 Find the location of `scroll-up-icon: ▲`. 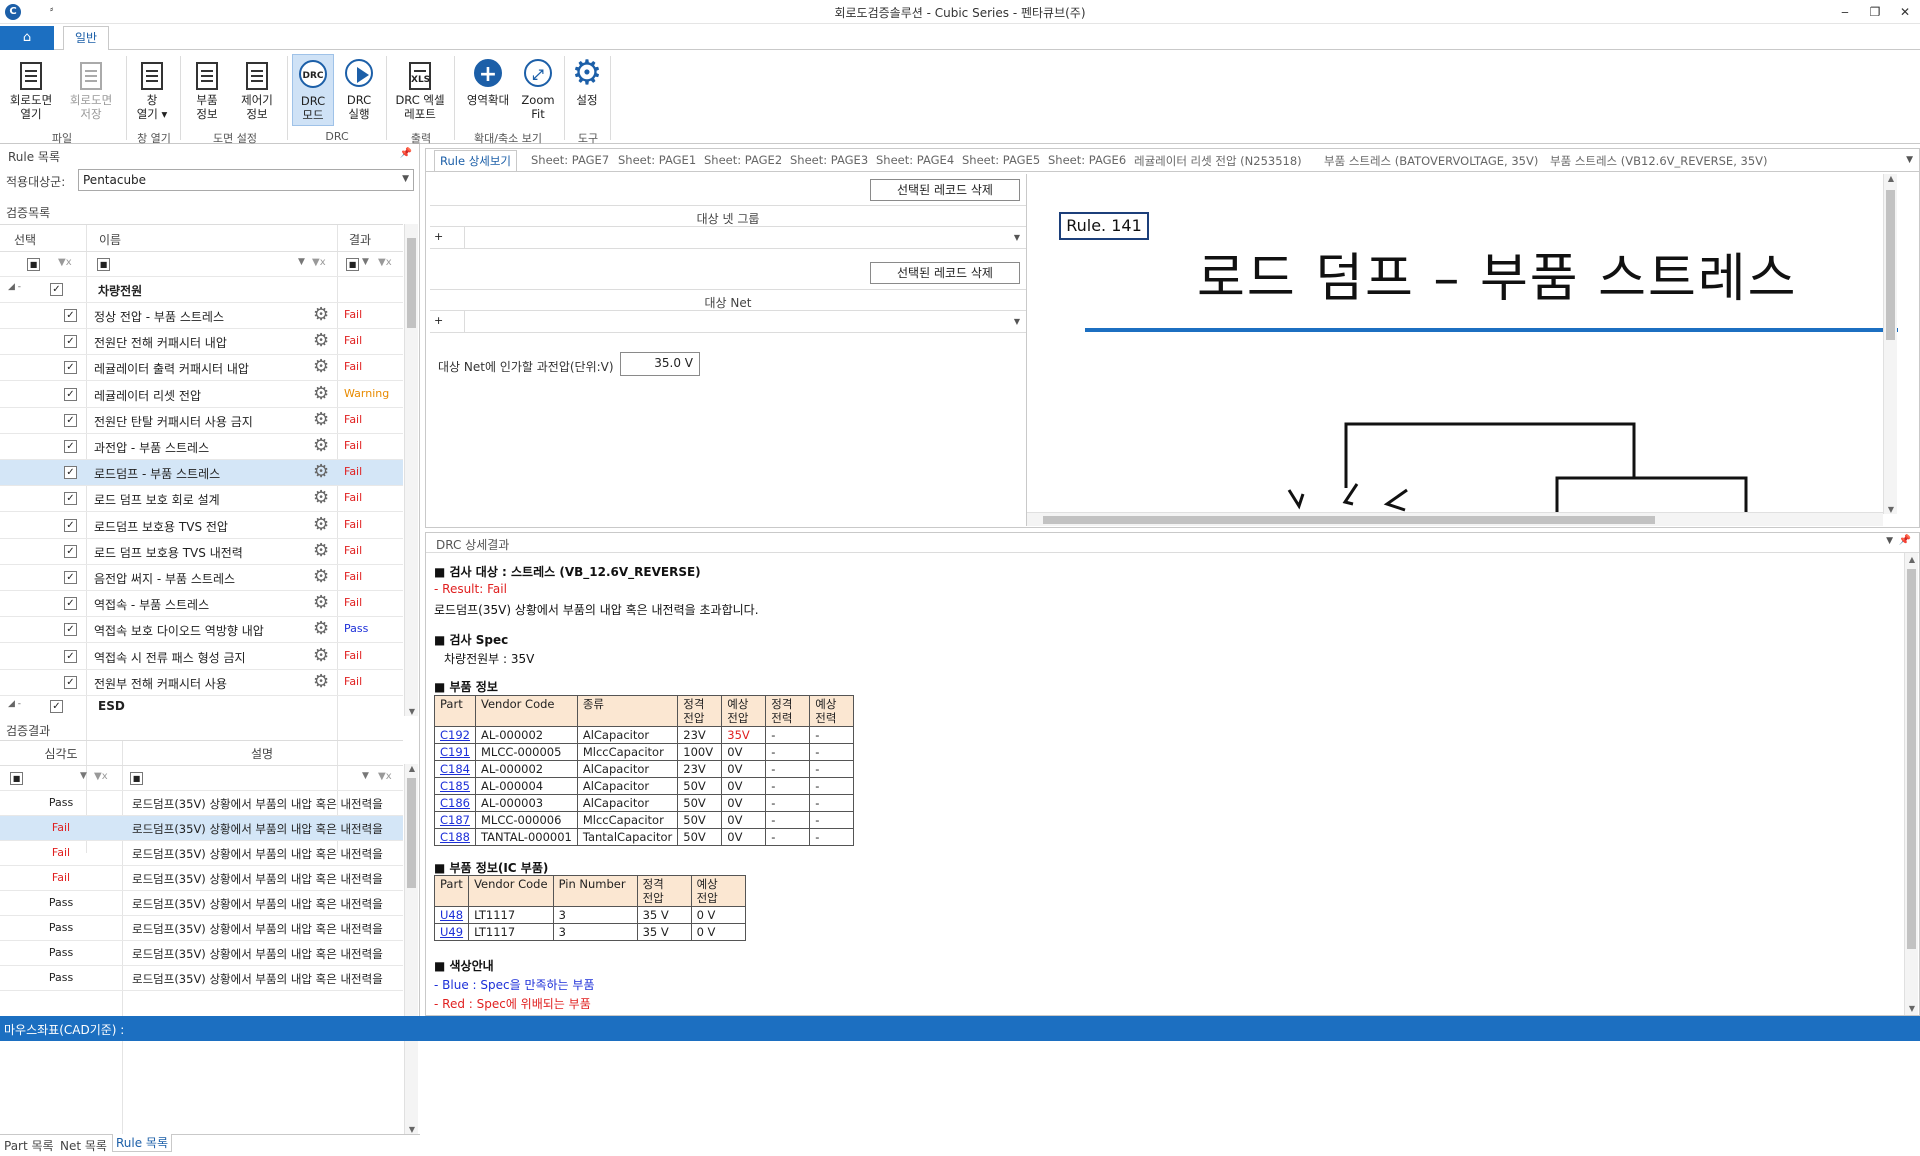

scroll-up-icon: ▲ is located at coordinates (1891, 178).